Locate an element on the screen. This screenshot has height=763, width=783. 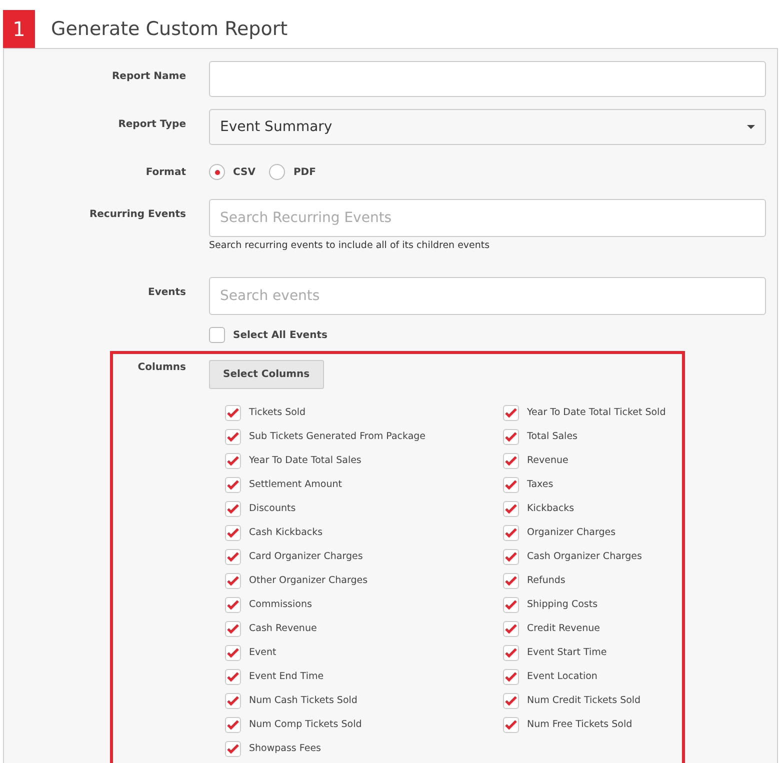
page-title: Generate Custom Report is located at coordinates (169, 29).